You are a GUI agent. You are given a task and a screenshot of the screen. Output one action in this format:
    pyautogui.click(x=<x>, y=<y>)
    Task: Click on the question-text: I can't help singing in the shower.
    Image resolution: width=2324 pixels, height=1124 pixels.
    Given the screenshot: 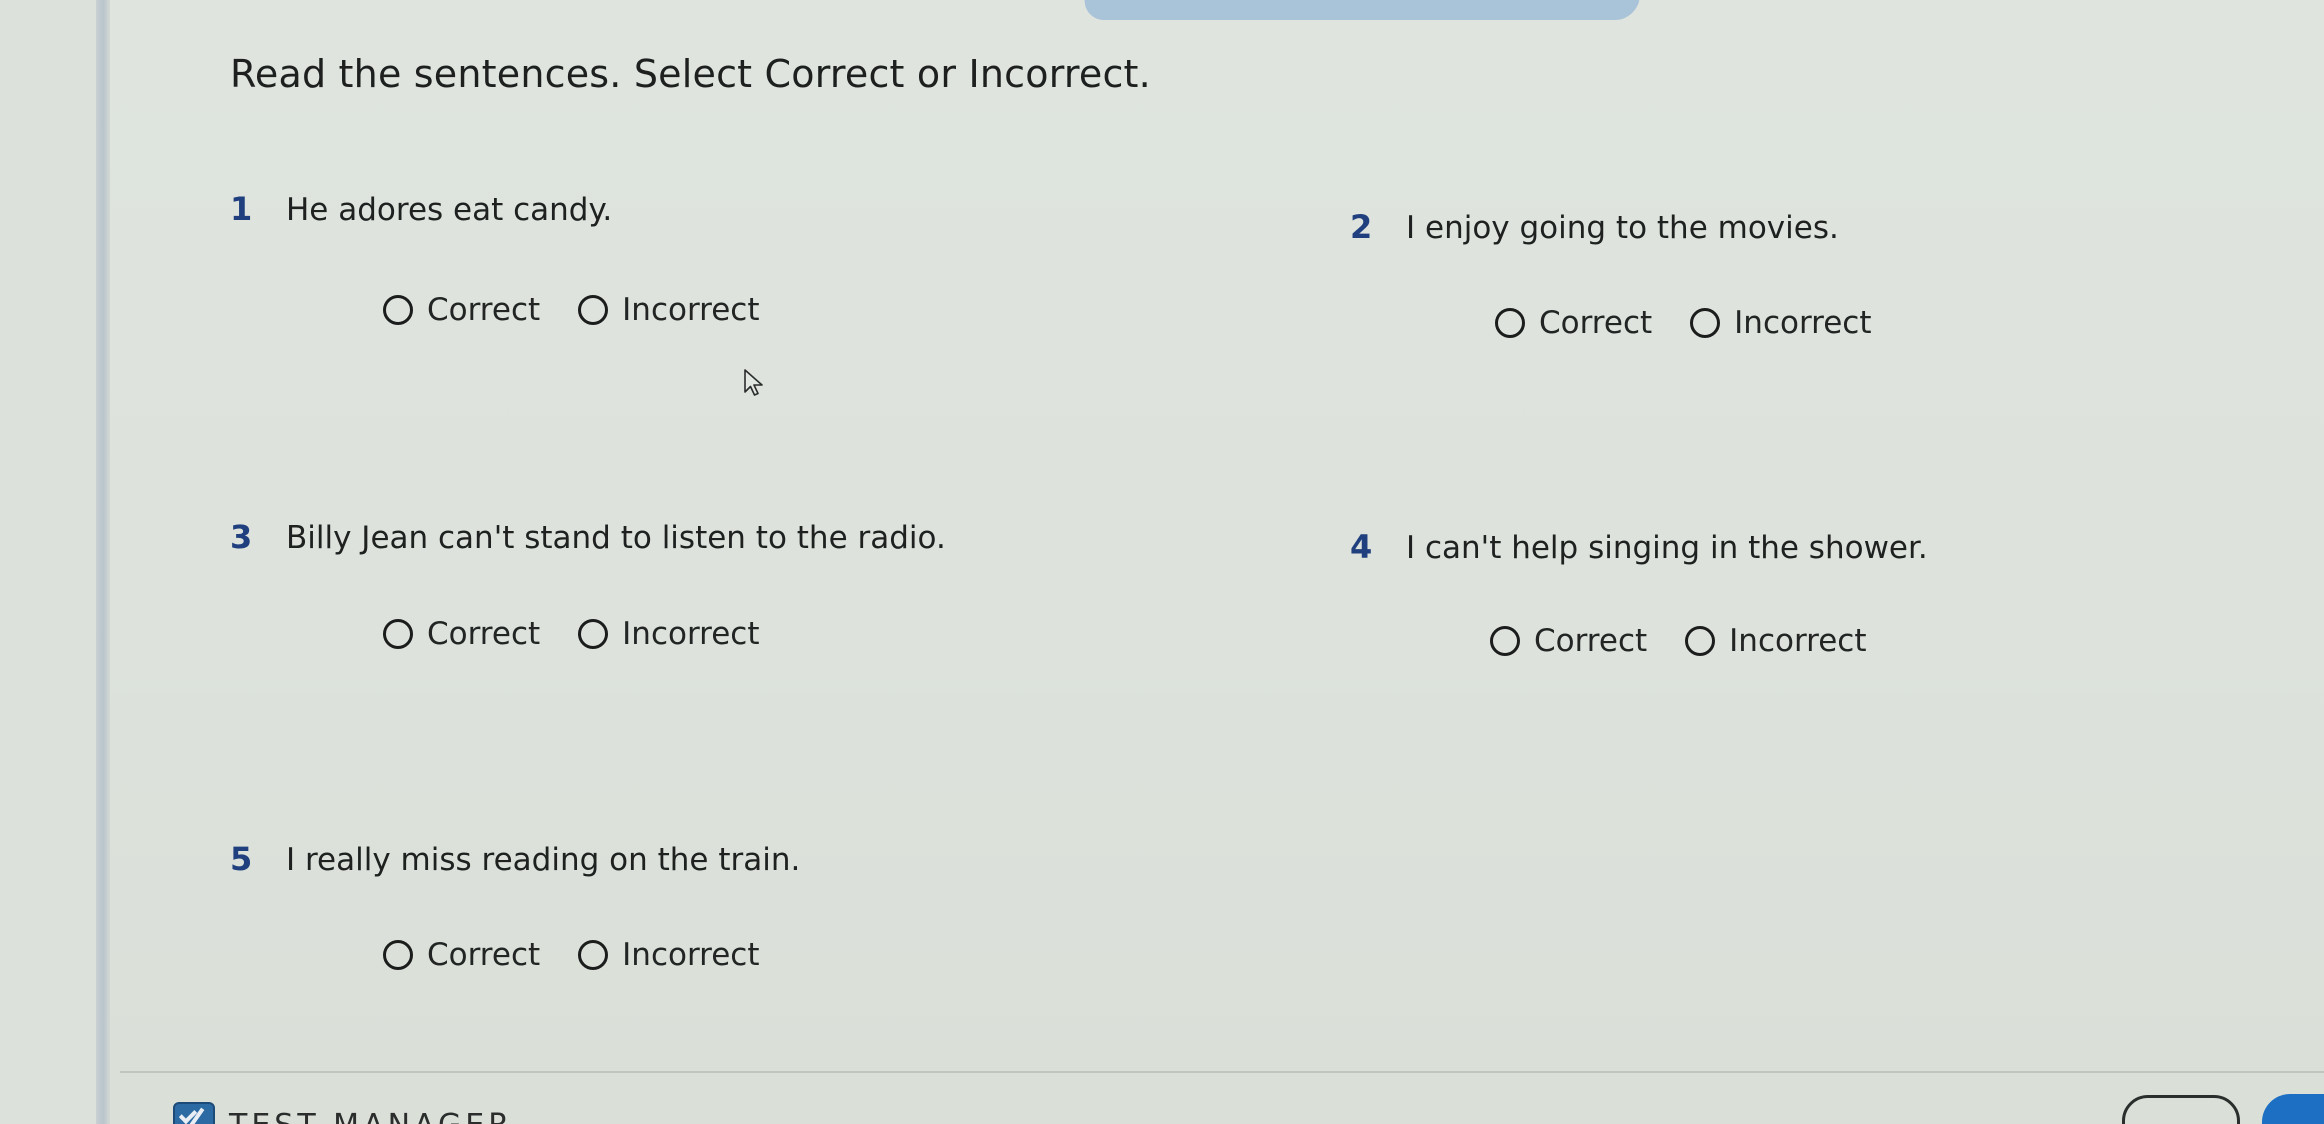 What is the action you would take?
    pyautogui.click(x=1667, y=548)
    